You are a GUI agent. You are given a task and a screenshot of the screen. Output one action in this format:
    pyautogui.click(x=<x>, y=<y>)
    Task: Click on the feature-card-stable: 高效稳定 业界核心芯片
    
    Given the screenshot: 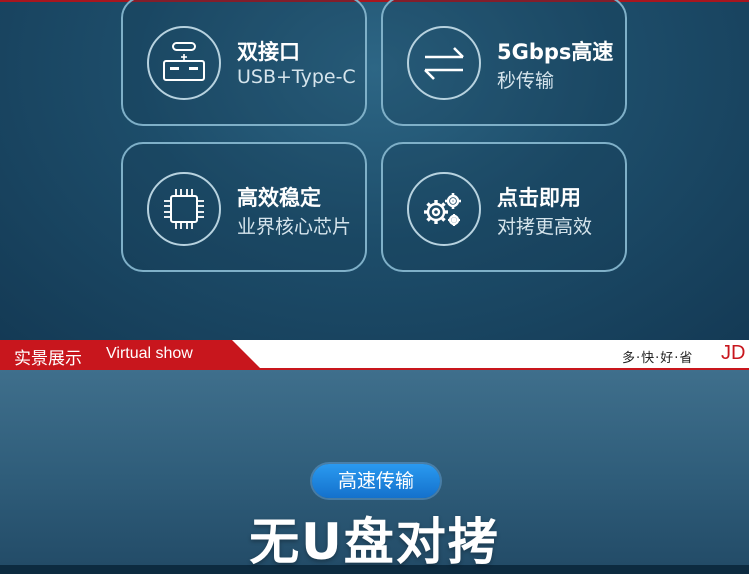 What is the action you would take?
    pyautogui.click(x=244, y=207)
    